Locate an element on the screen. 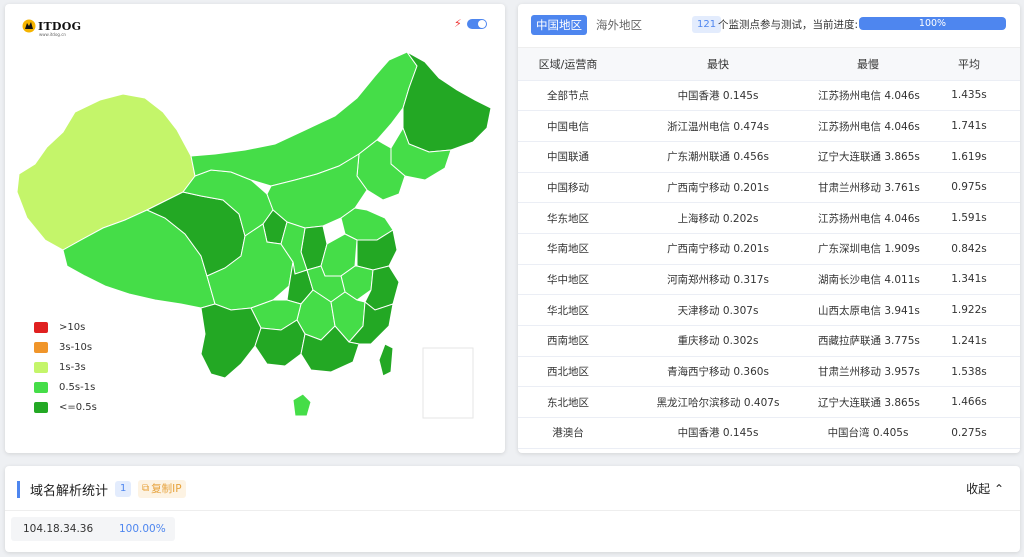  table-cell: 华南地区 is located at coordinates (568, 249).